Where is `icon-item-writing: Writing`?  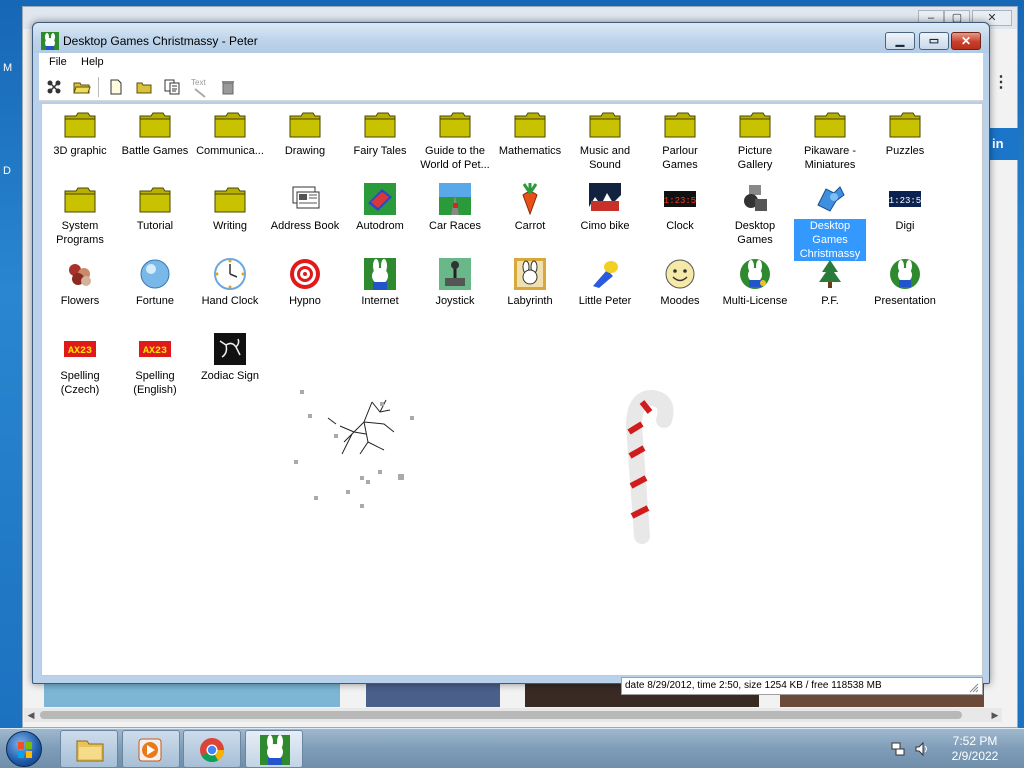
icon-item-writing: Writing is located at coordinates (230, 208).